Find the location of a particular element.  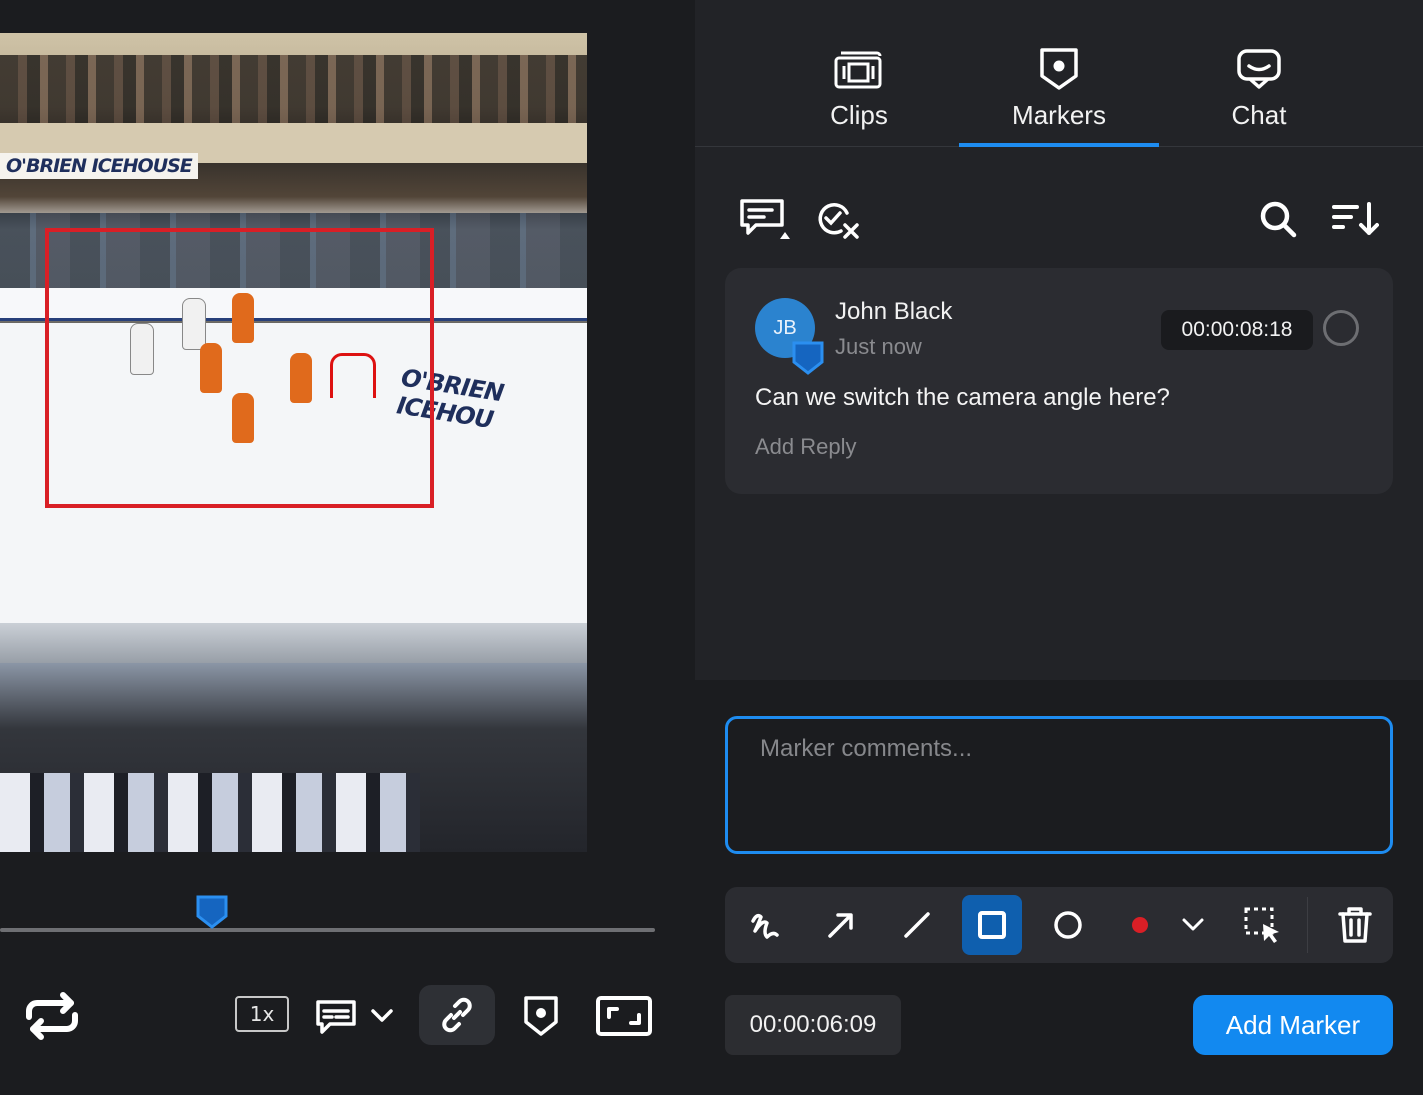

marker-timecode: 00:00:08:18 is located at coordinates (1237, 330).